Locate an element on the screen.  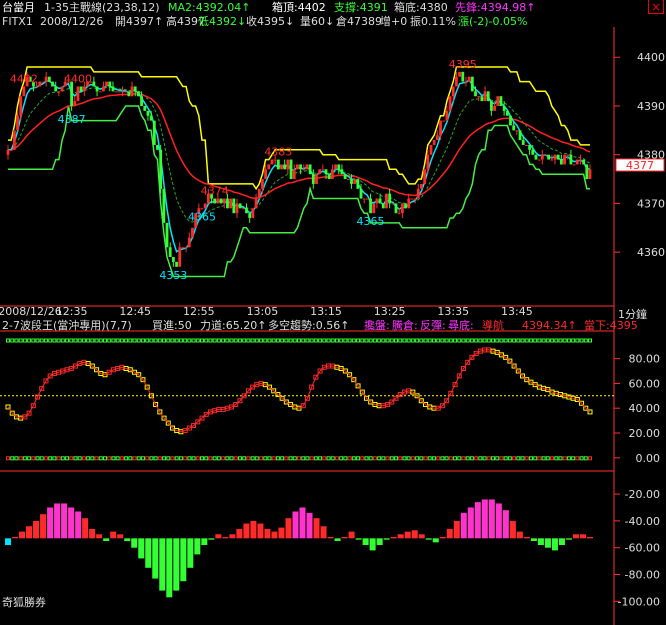
hist-tick-label: -100.00 is located at coordinates (639, 601).